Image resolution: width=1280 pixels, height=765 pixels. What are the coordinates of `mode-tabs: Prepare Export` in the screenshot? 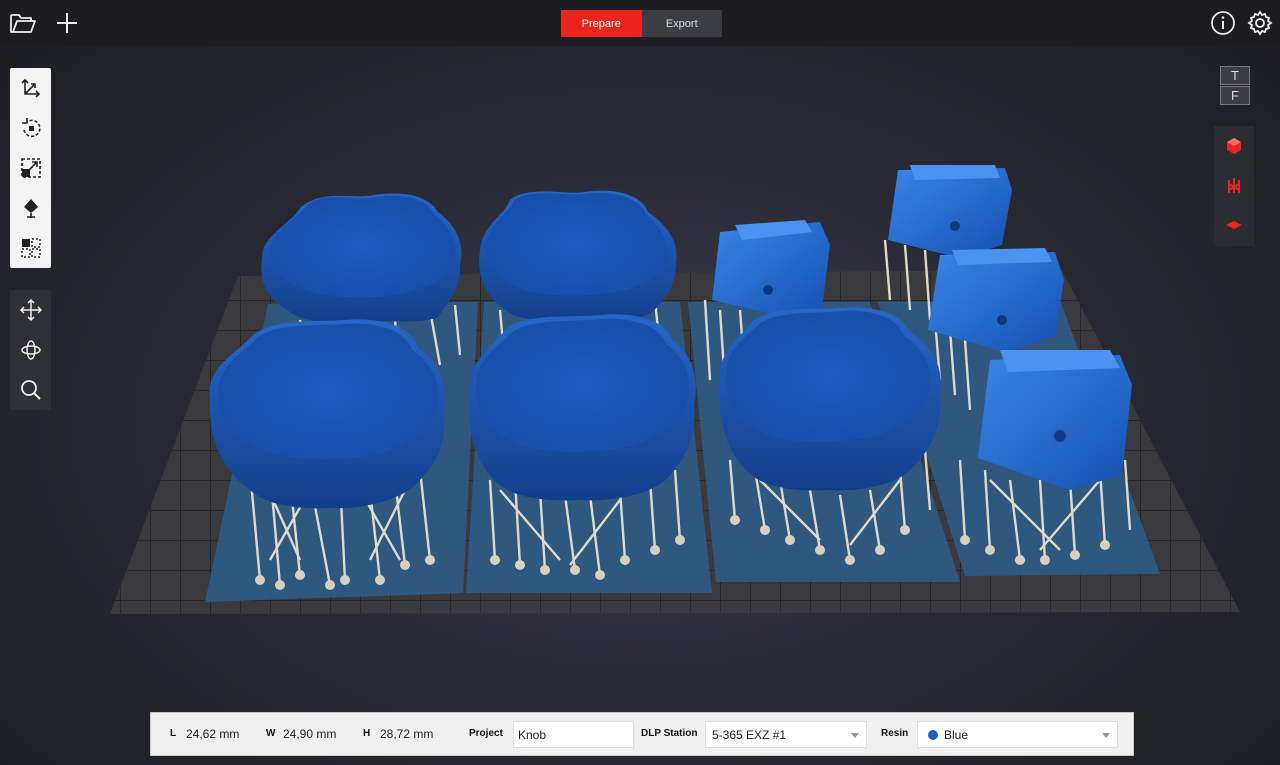 It's located at (641, 23).